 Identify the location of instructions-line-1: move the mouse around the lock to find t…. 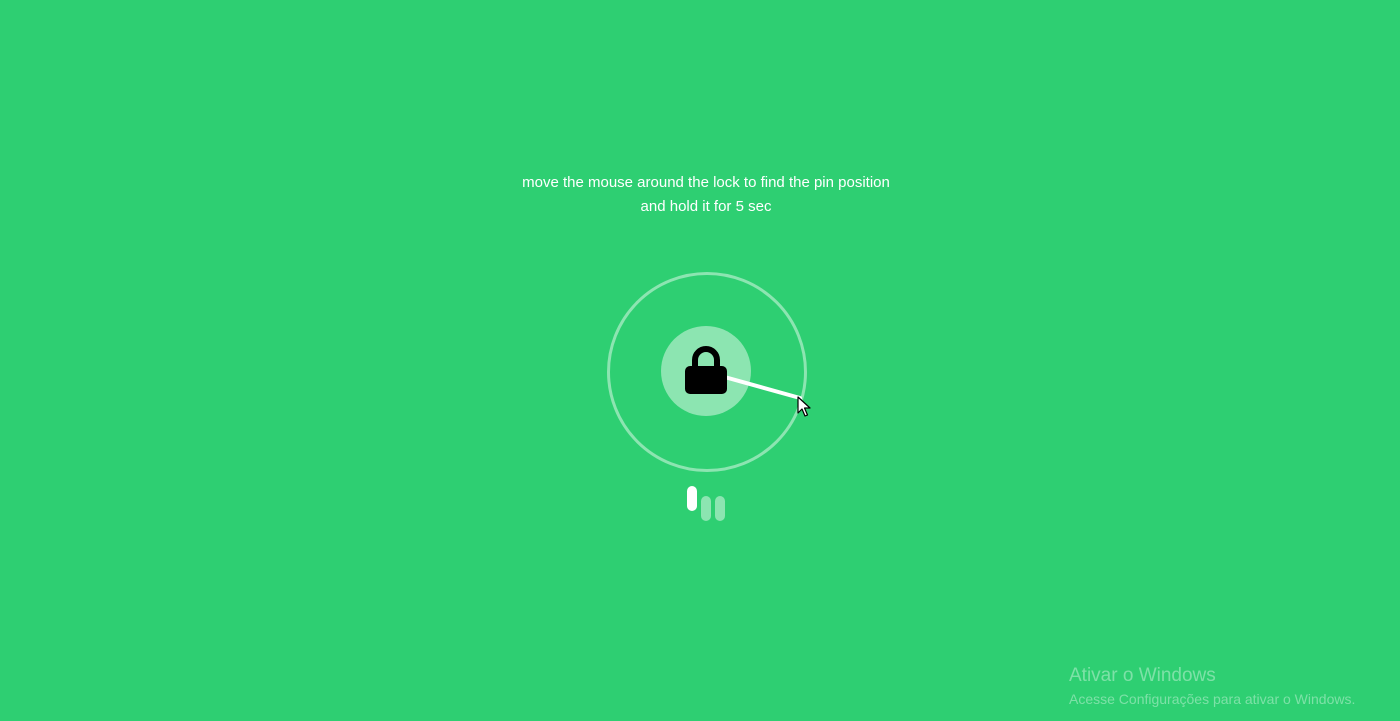
(706, 182).